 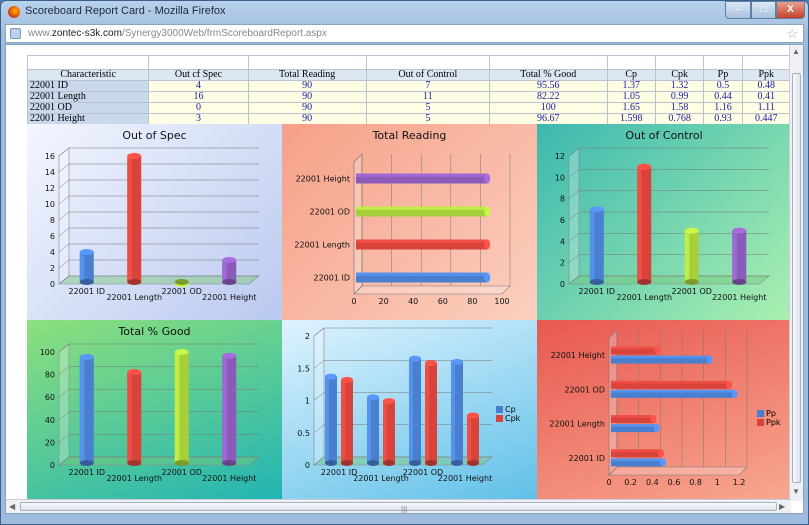 I want to click on table-cell: 96.67, so click(x=548, y=119).